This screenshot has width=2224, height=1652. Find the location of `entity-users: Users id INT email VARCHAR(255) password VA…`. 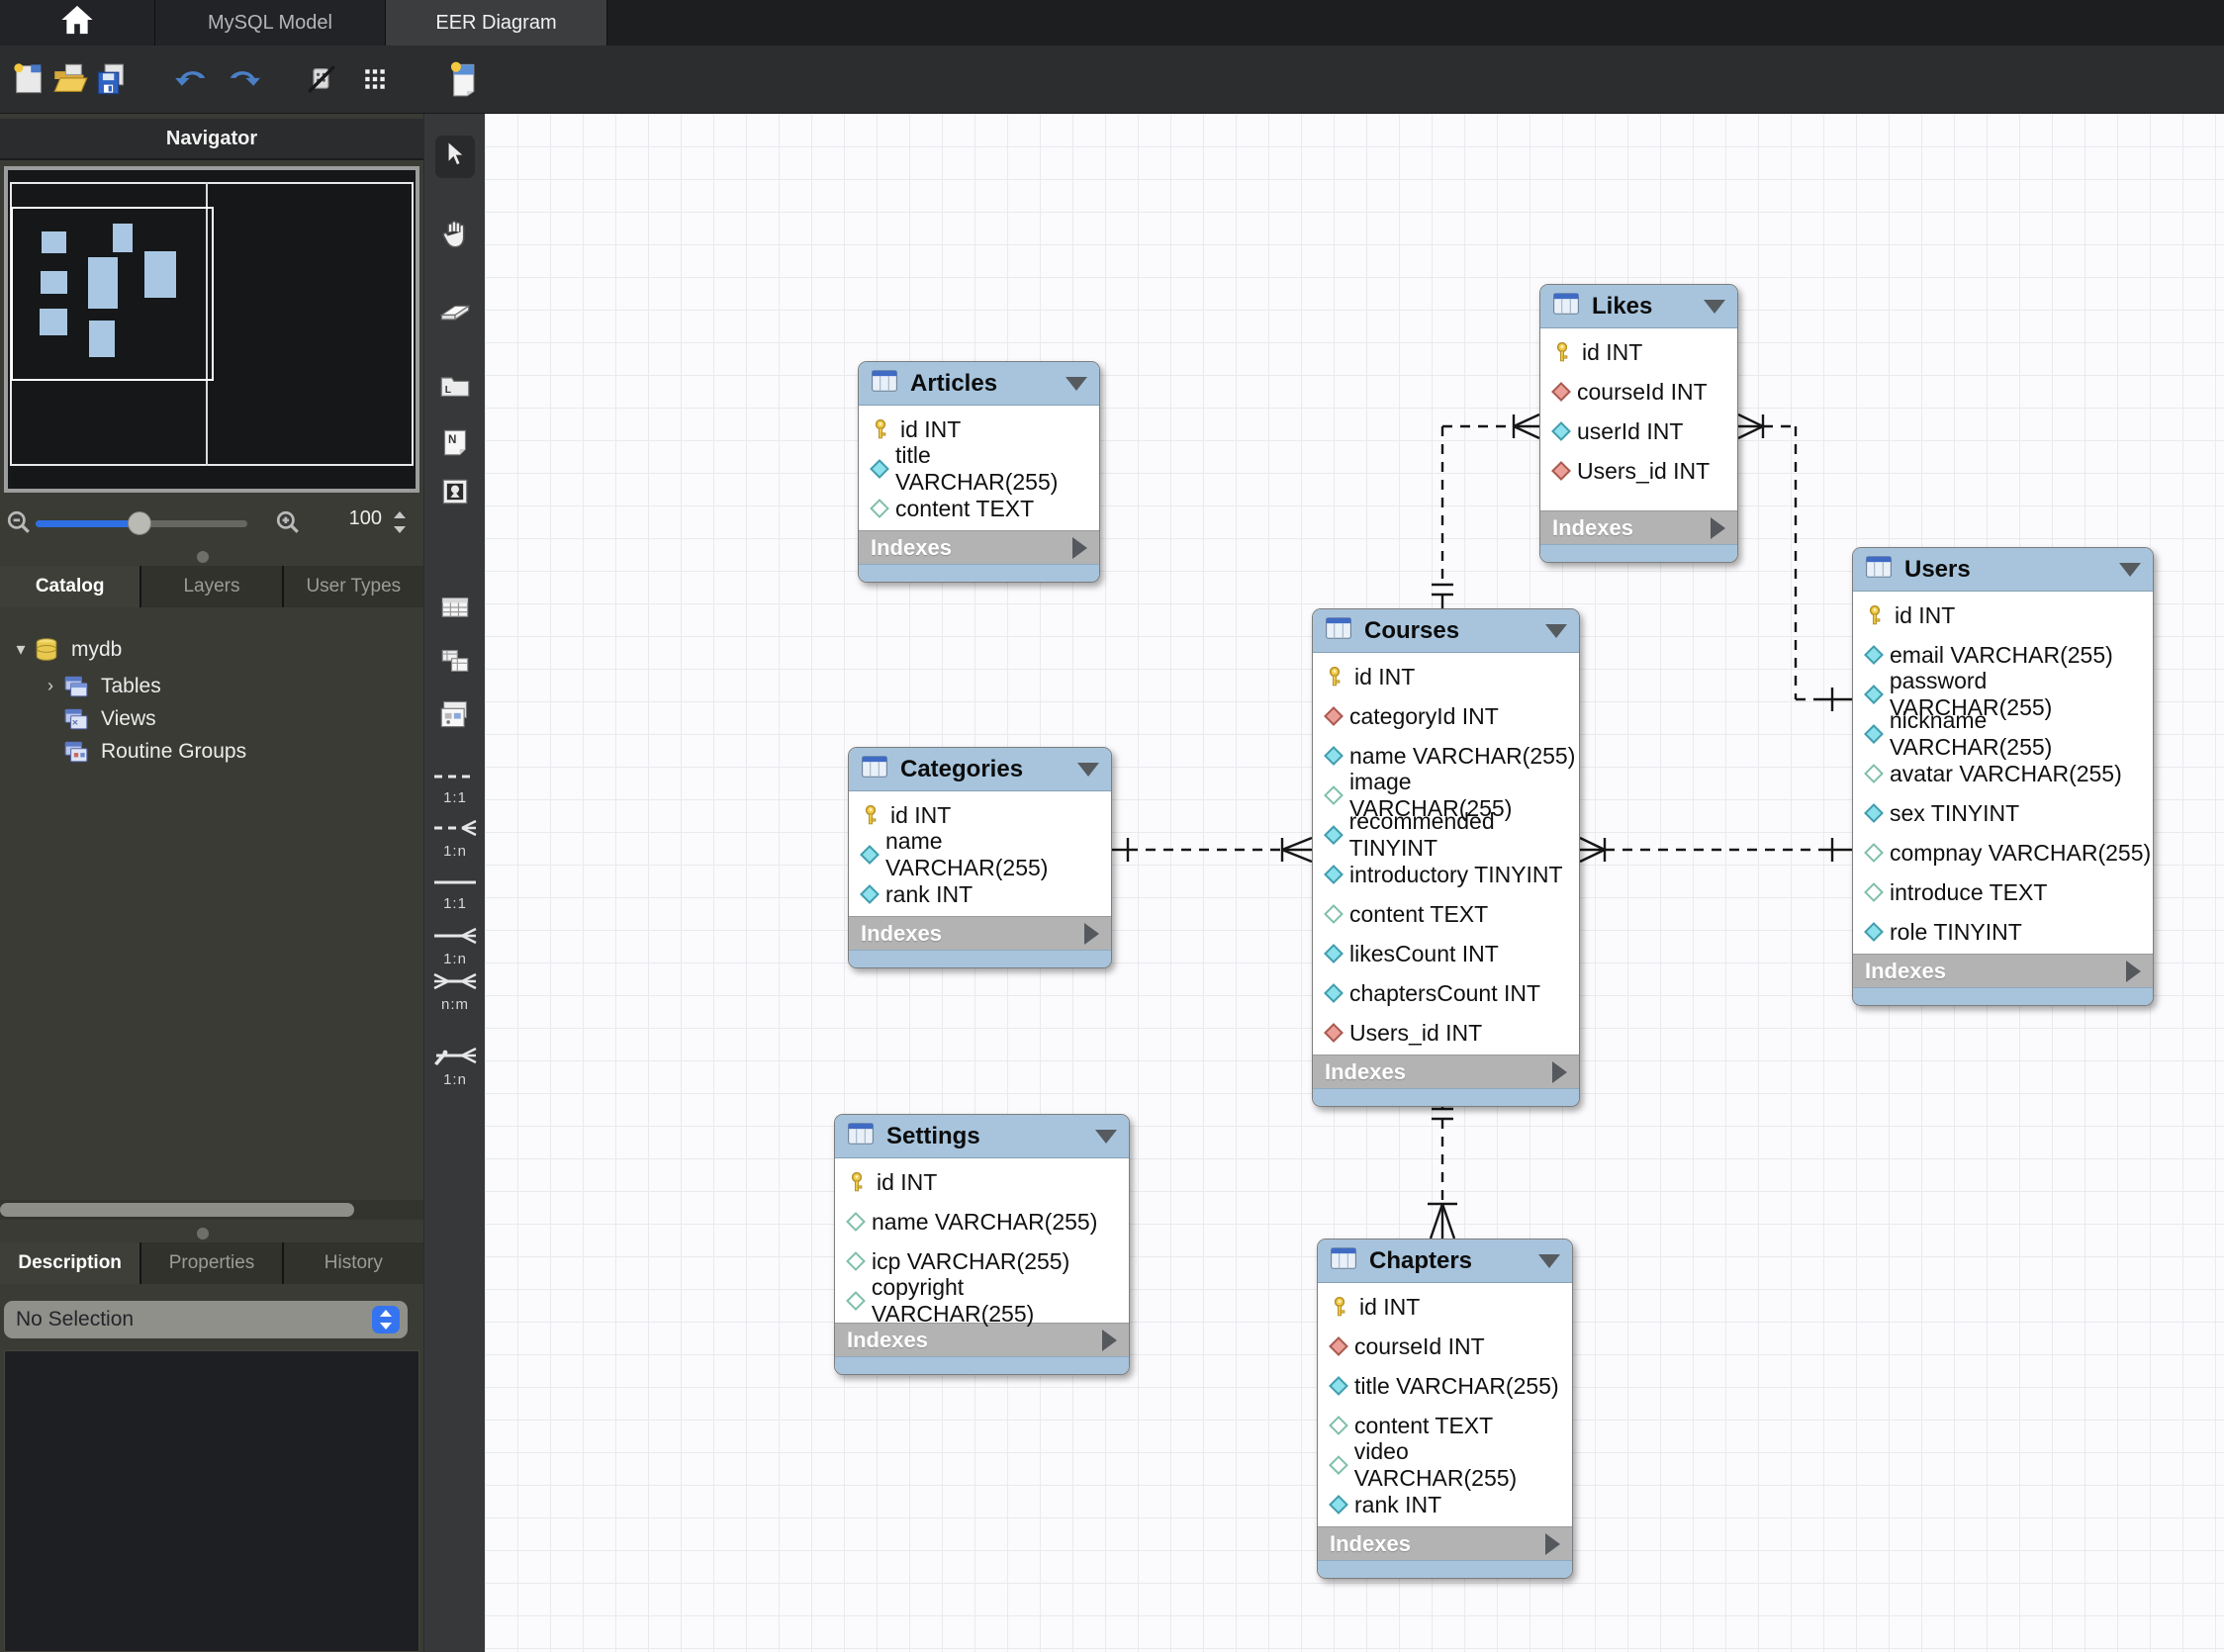

entity-users: Users id INT email VARCHAR(255) password VA… is located at coordinates (2003, 777).